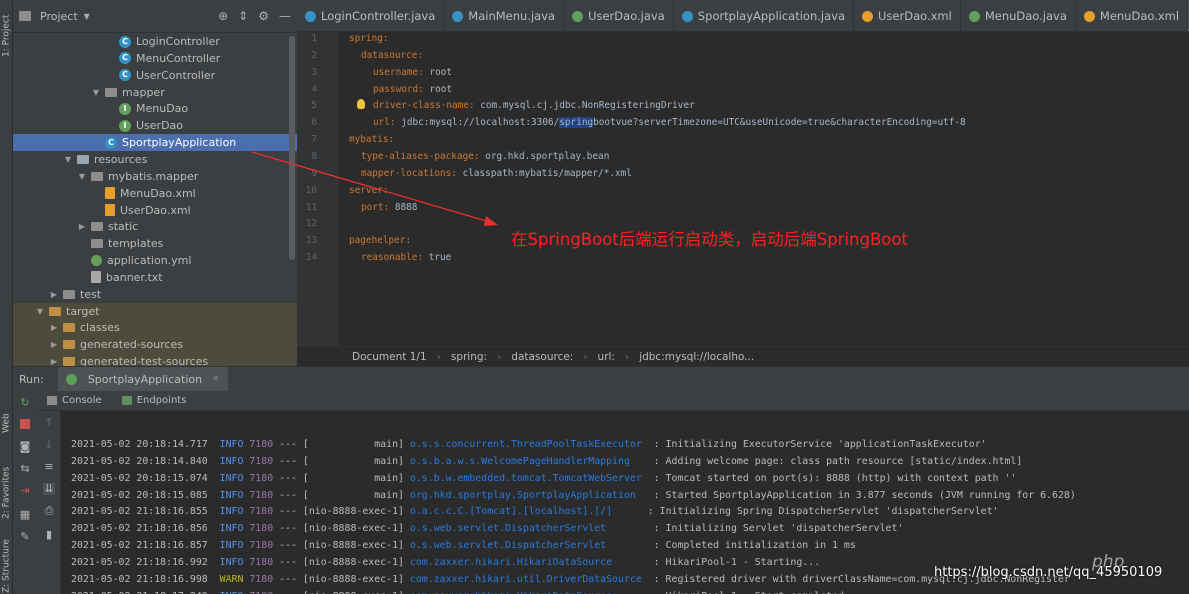 The image size is (1189, 594). I want to click on log-timestamp: 2021-05-02 21:18:16.856, so click(145, 529).